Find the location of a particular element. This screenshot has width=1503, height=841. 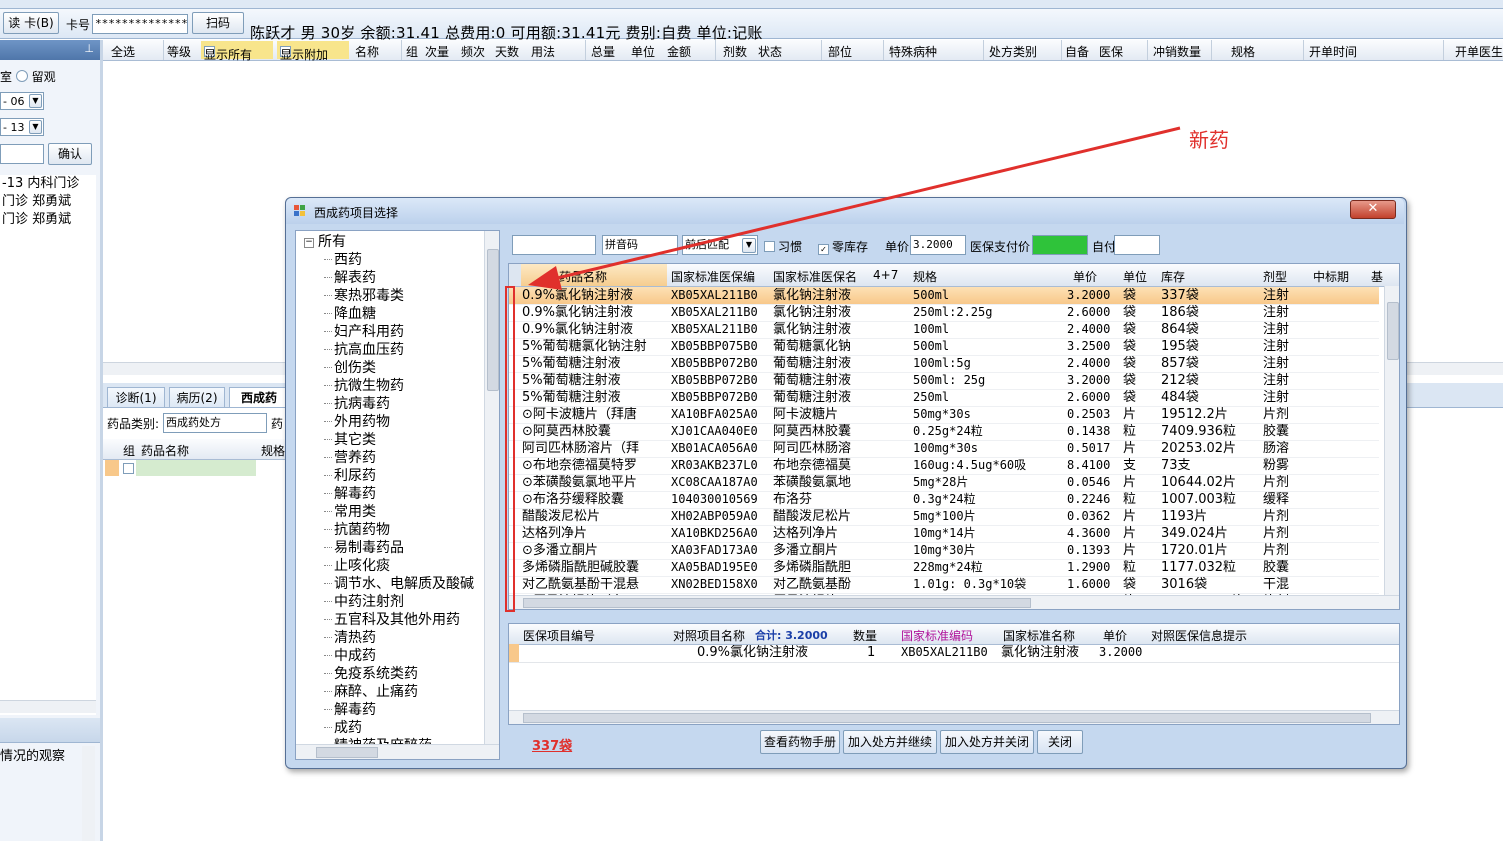

annotation-arrow-icon is located at coordinates (854, 208).